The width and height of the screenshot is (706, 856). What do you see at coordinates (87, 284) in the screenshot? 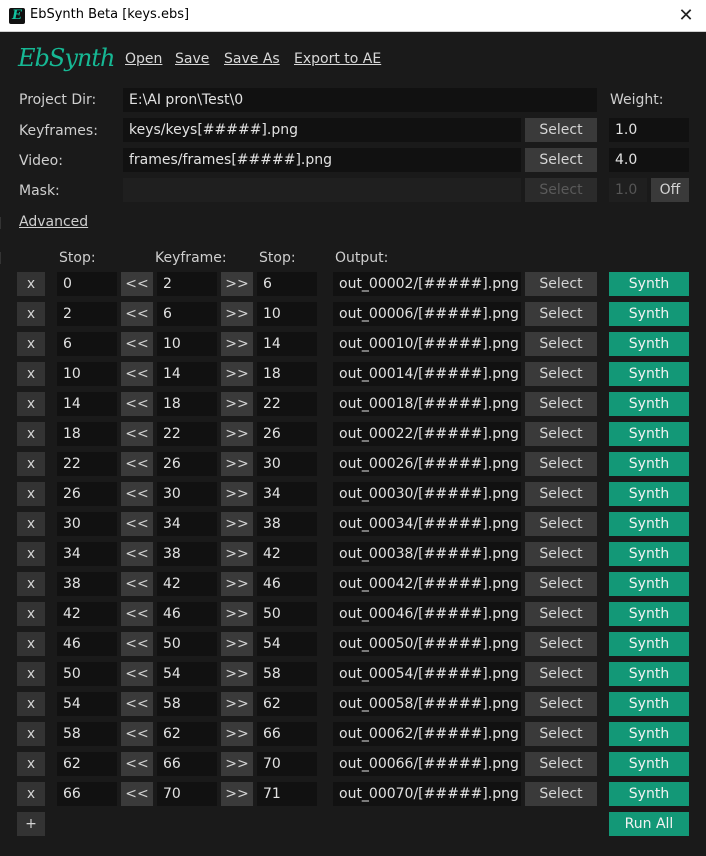
I see `stop-start-field: 0` at bounding box center [87, 284].